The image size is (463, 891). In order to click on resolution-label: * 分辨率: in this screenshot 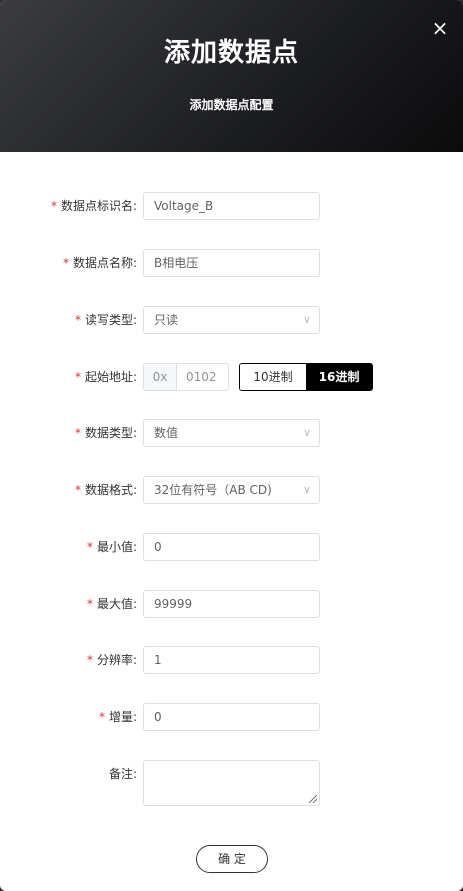, I will do `click(111, 660)`.